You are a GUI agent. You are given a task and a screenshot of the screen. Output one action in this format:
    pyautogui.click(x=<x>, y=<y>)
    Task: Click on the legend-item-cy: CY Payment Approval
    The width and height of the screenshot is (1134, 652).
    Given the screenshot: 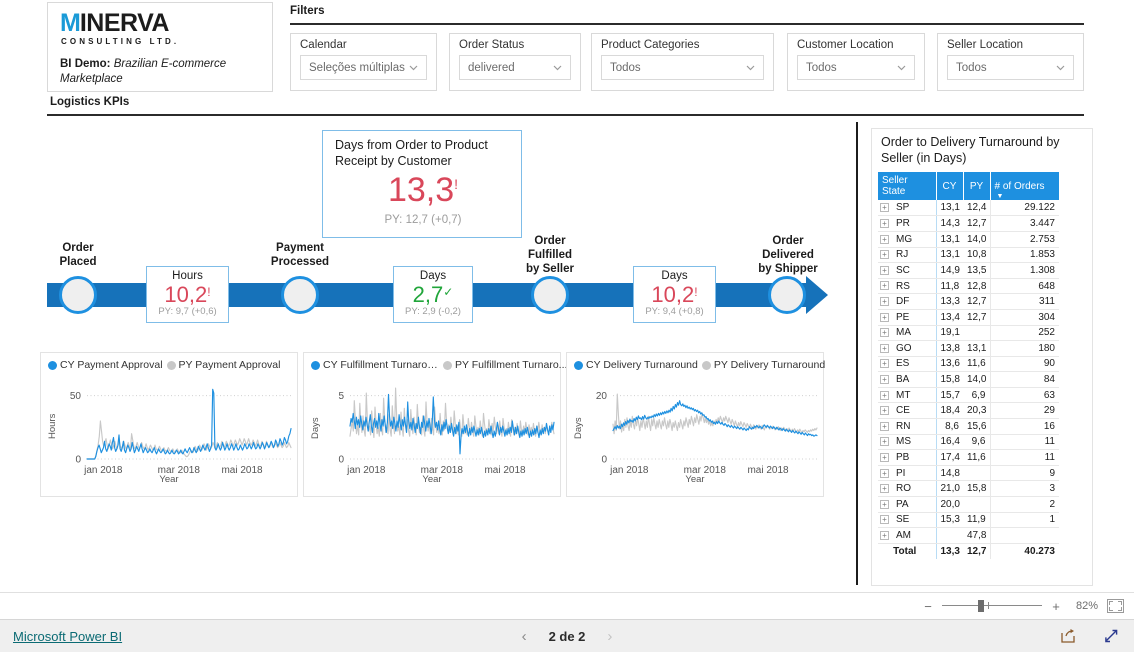 What is the action you would take?
    pyautogui.click(x=105, y=365)
    